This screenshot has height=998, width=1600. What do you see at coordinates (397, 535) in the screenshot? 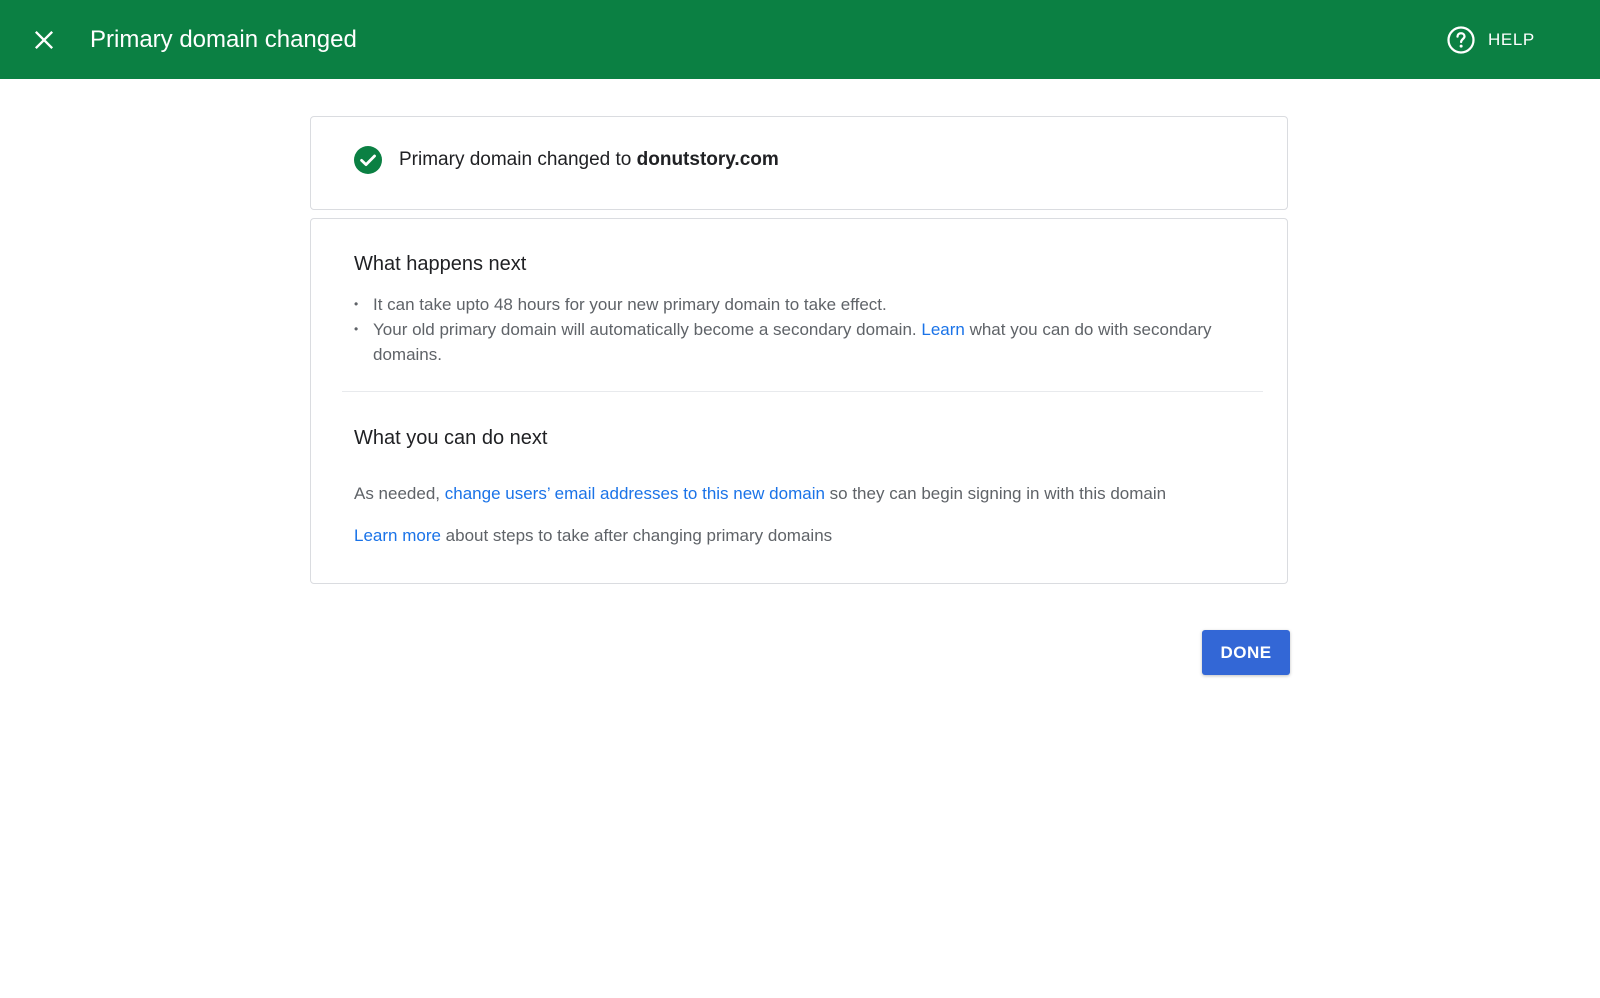
I see `learn-more-link: Learn more` at bounding box center [397, 535].